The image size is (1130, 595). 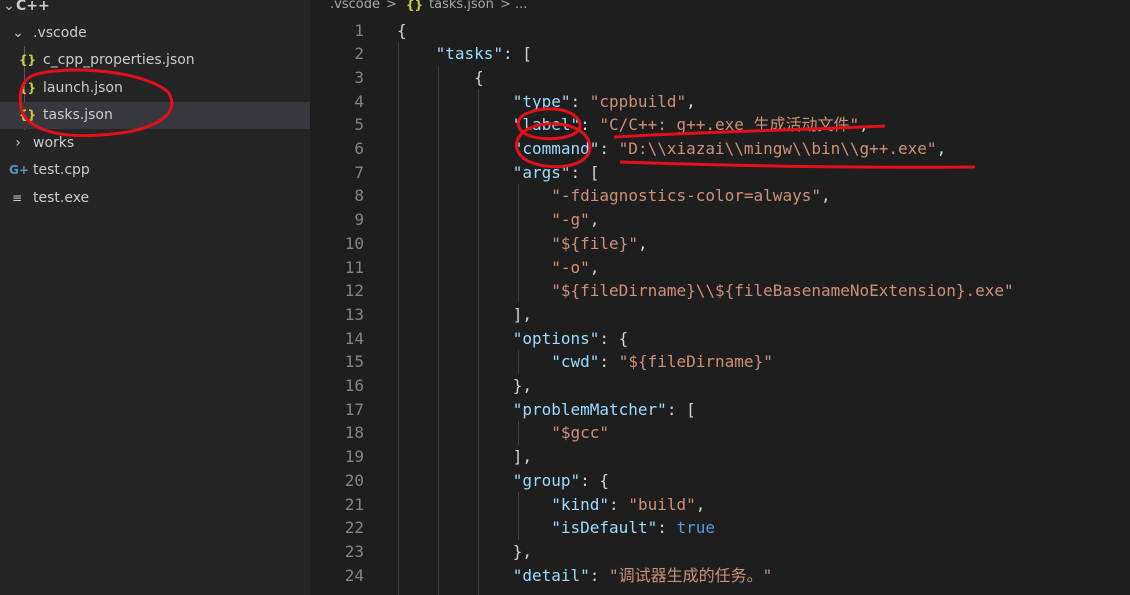 What do you see at coordinates (461, 5) in the screenshot?
I see `breadcrumb-file: tasks.json` at bounding box center [461, 5].